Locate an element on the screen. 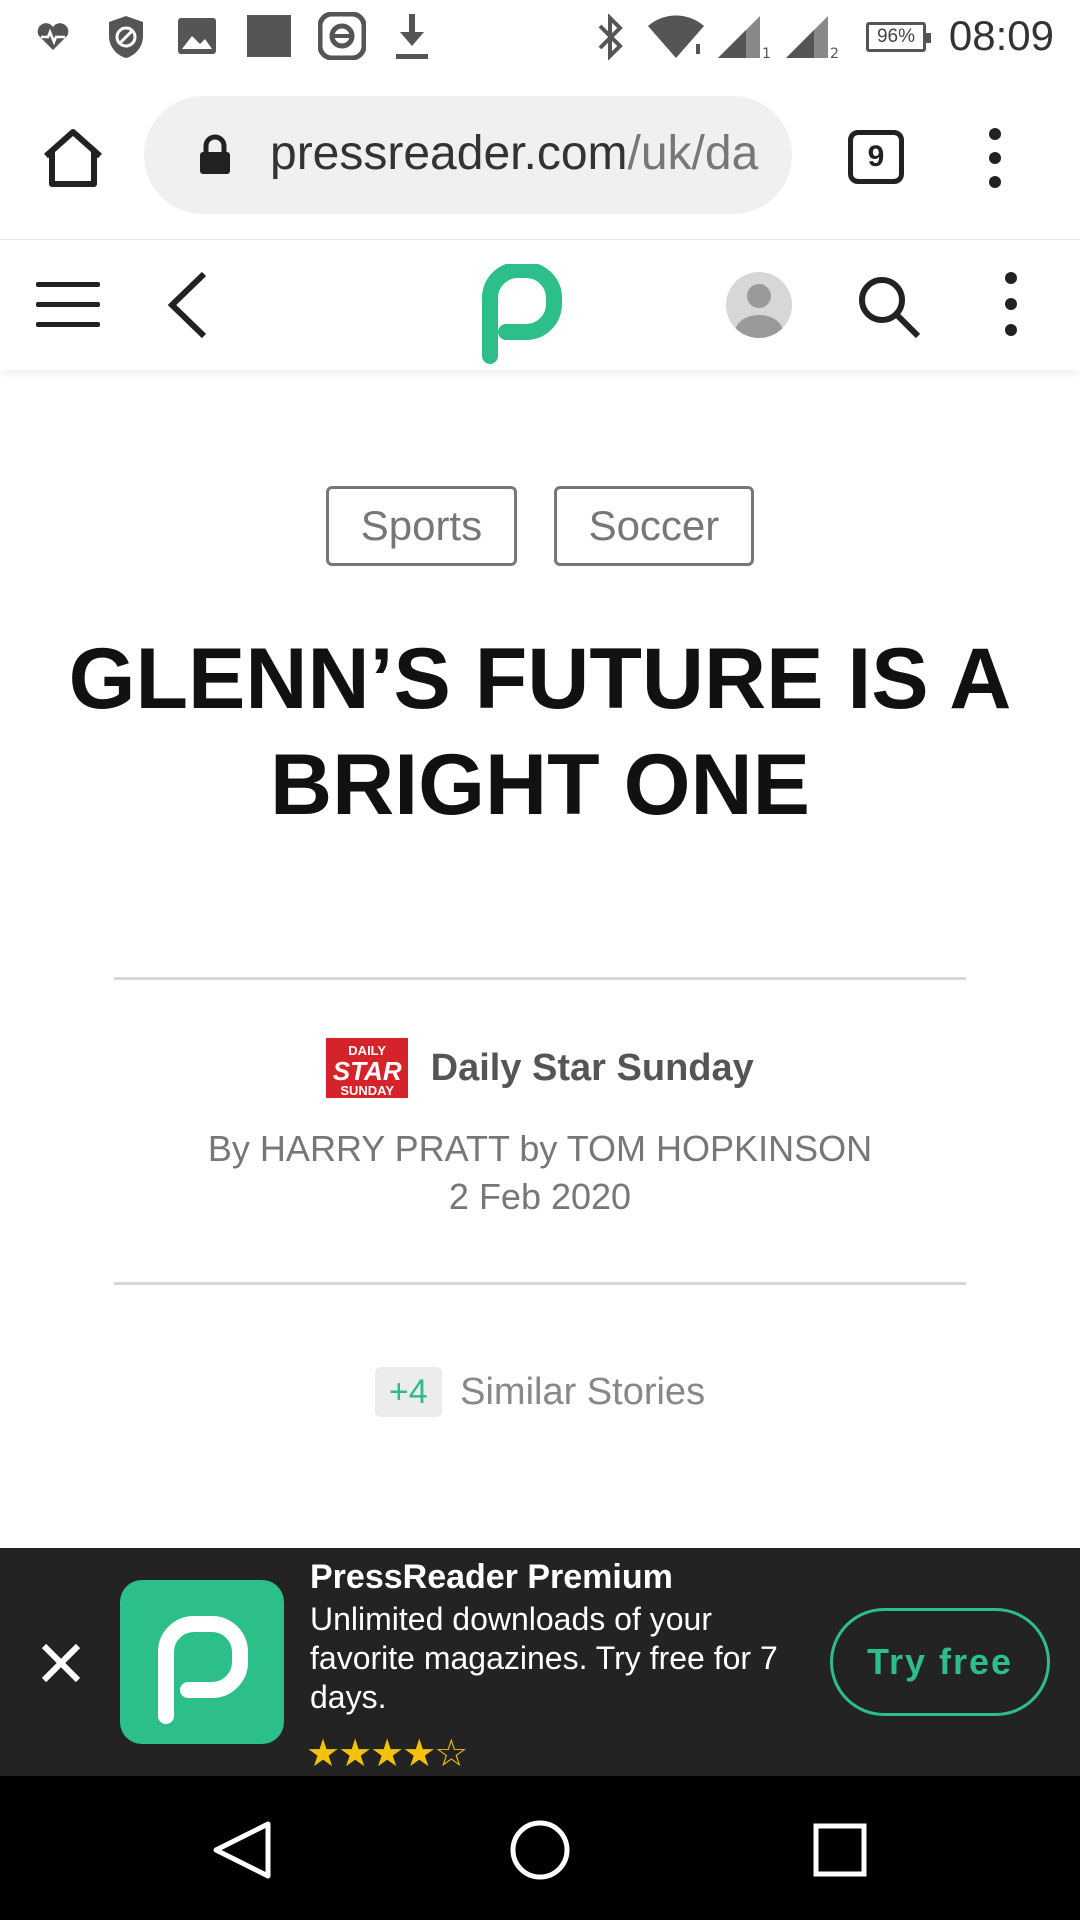 Image resolution: width=1080 pixels, height=1920 pixels. signal-2-icon: 2 is located at coordinates (812, 38).